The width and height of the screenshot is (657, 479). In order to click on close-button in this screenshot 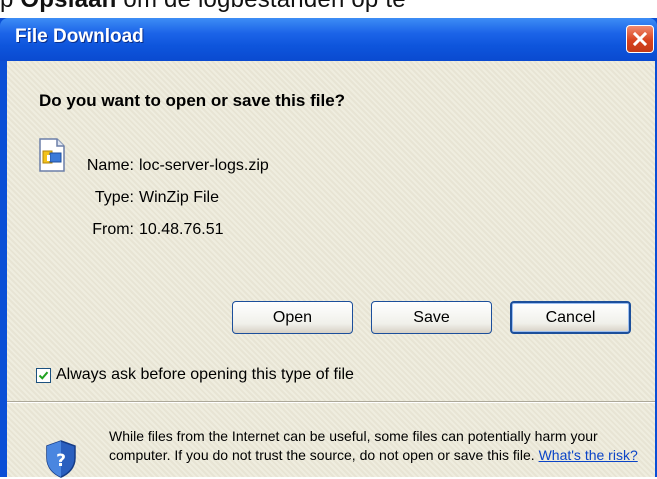, I will do `click(640, 39)`.